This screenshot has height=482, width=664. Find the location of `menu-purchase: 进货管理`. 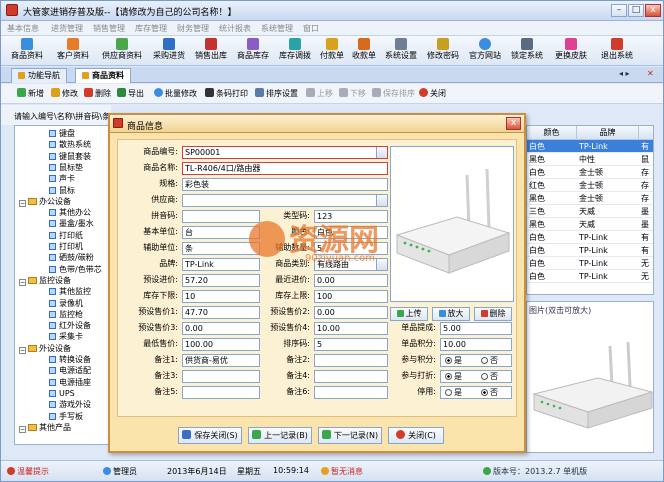

menu-purchase: 进货管理 is located at coordinates (67, 28).